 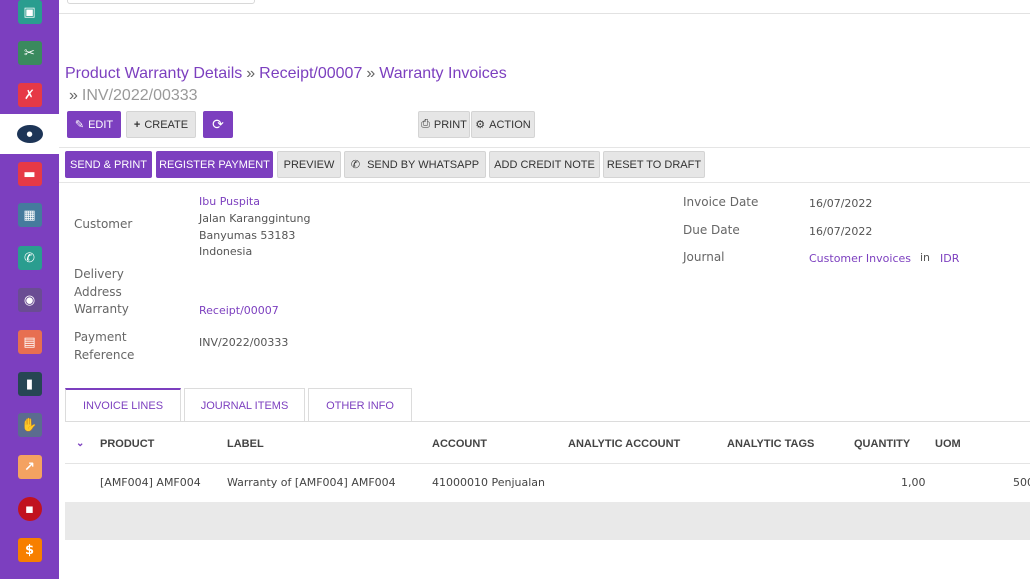 I want to click on send-print-button: SEND & PRINT, so click(x=108, y=164).